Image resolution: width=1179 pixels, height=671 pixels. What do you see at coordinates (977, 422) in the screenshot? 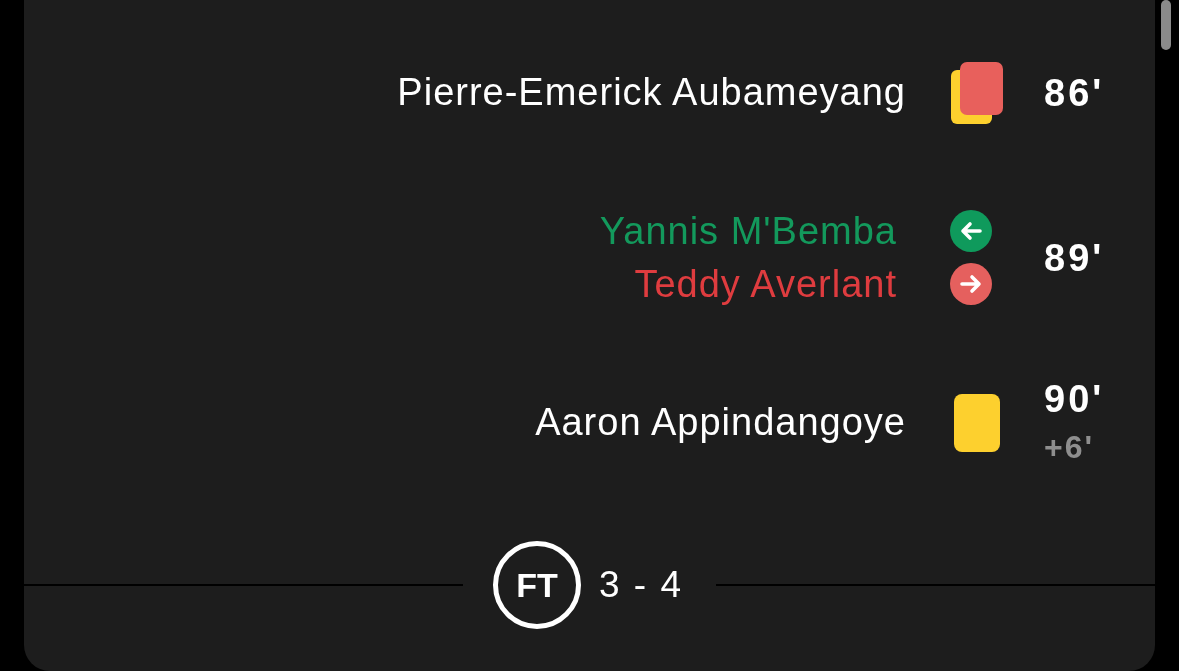
I see `card-icon` at bounding box center [977, 422].